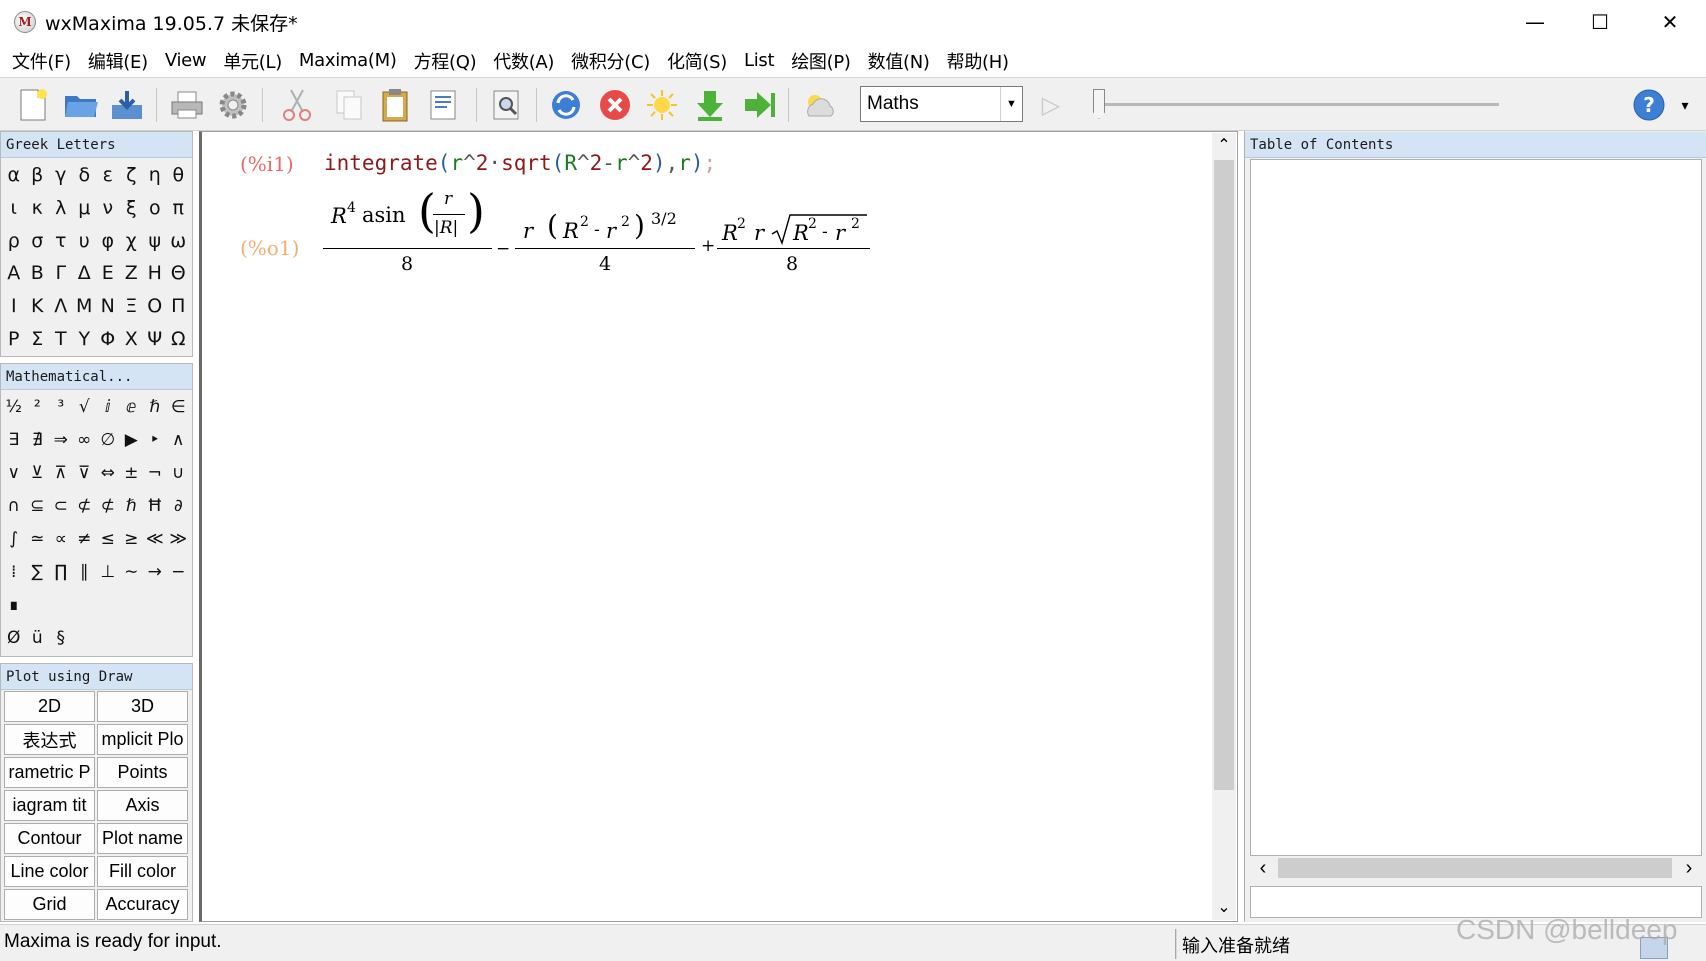 The image size is (1706, 961). I want to click on draw-button: mplicit Plo, so click(142, 739).